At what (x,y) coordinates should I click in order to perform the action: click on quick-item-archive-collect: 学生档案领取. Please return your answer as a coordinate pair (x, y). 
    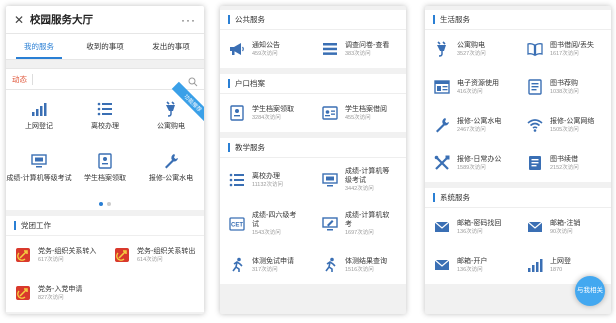
    Looking at the image, I should click on (105, 172).